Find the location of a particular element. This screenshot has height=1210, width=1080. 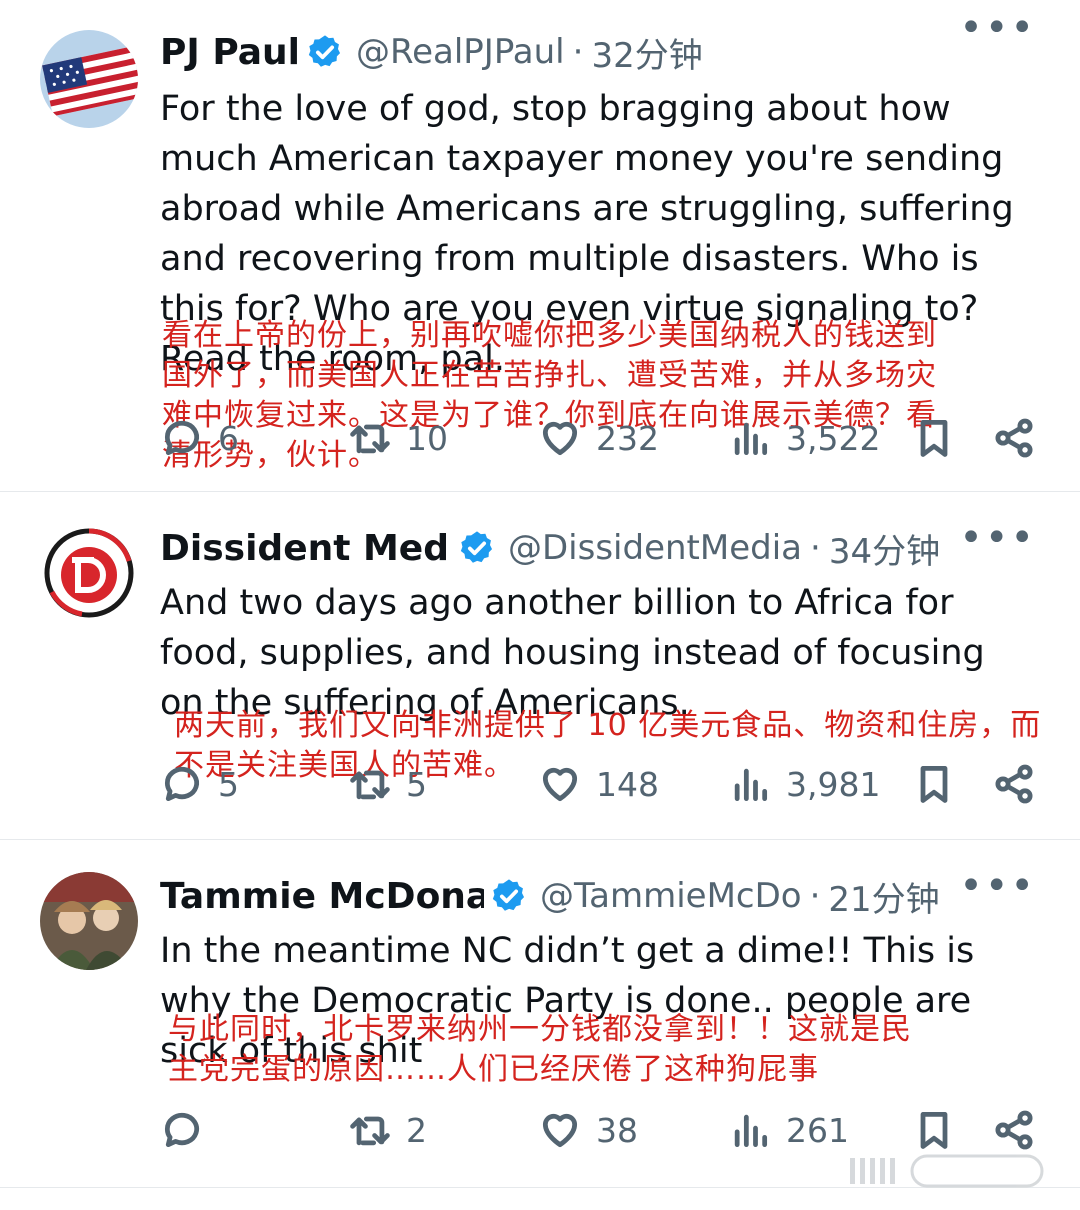

like-count: 232 is located at coordinates (627, 438).